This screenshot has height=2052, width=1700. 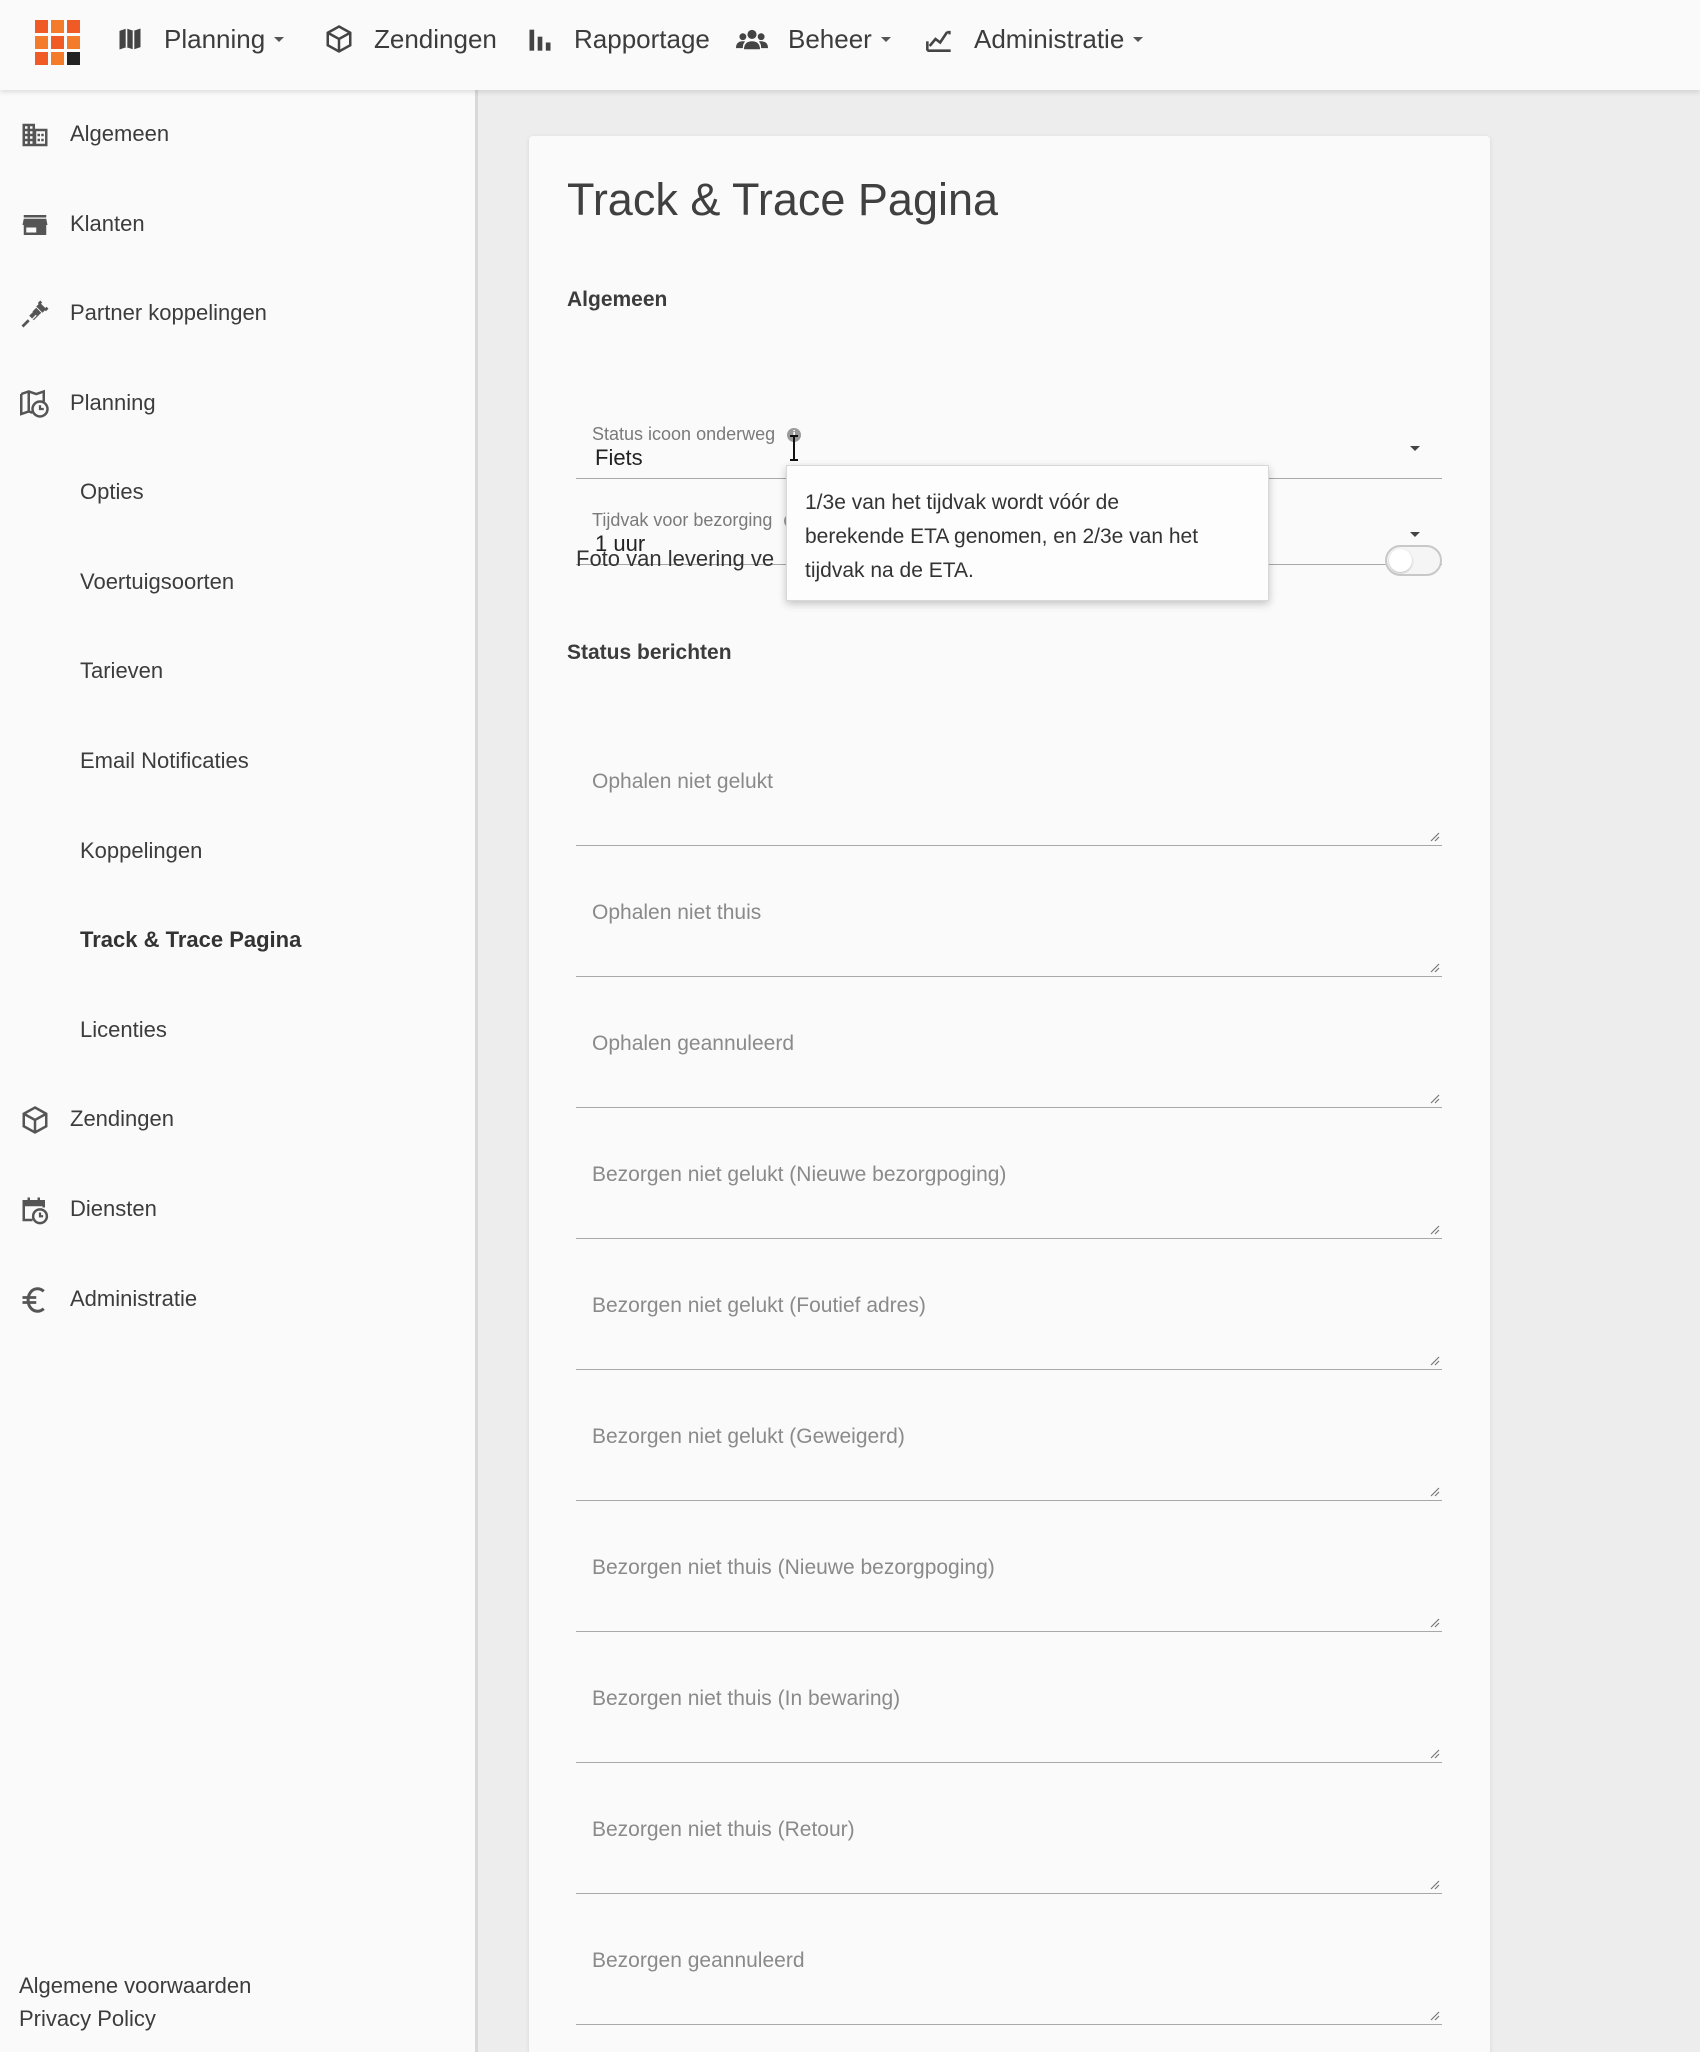 I want to click on status-message-textarea: Bezorgen geannuleerd, so click(x=1009, y=1969).